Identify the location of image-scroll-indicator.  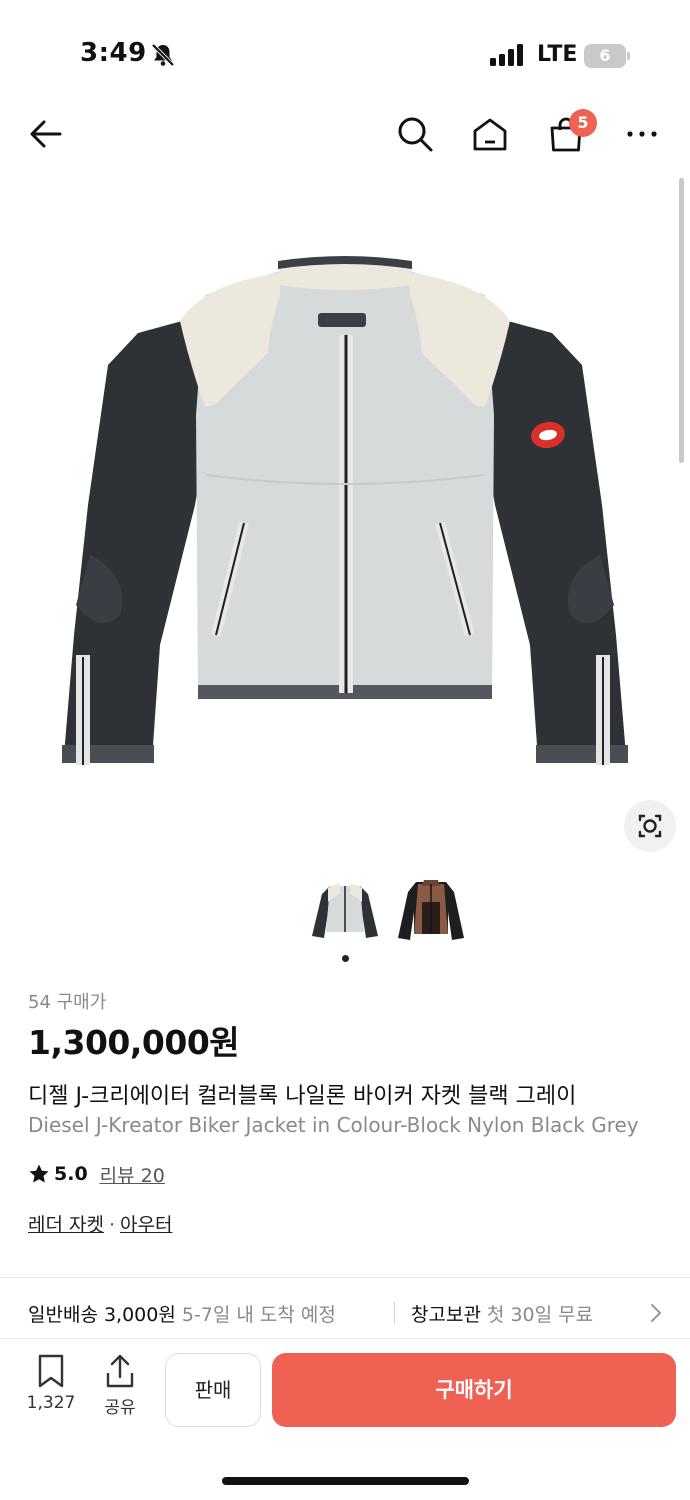
(681, 320).